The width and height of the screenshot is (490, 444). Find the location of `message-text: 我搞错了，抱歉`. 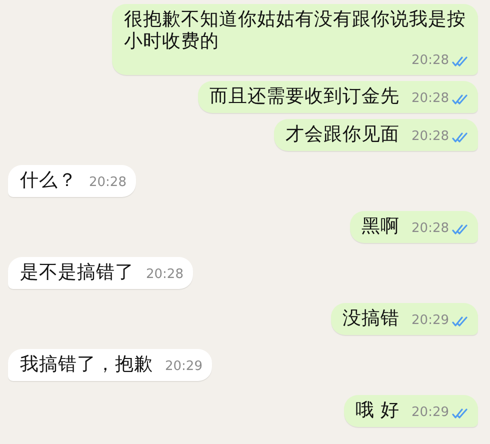

message-text: 我搞错了，抱歉 is located at coordinates (86, 365).